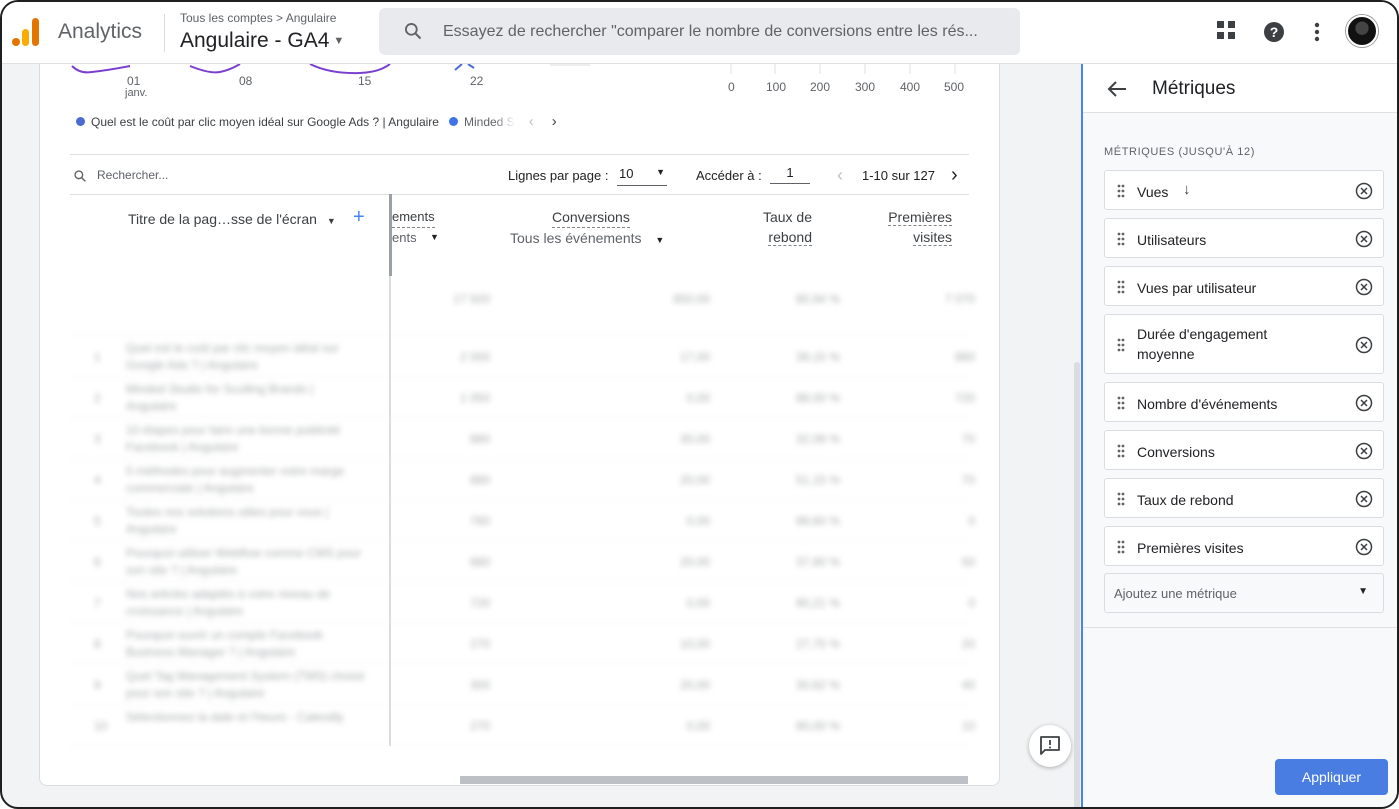 The image size is (1399, 809). I want to click on property-selector: Angulaire - GA4 ▼, so click(262, 41).